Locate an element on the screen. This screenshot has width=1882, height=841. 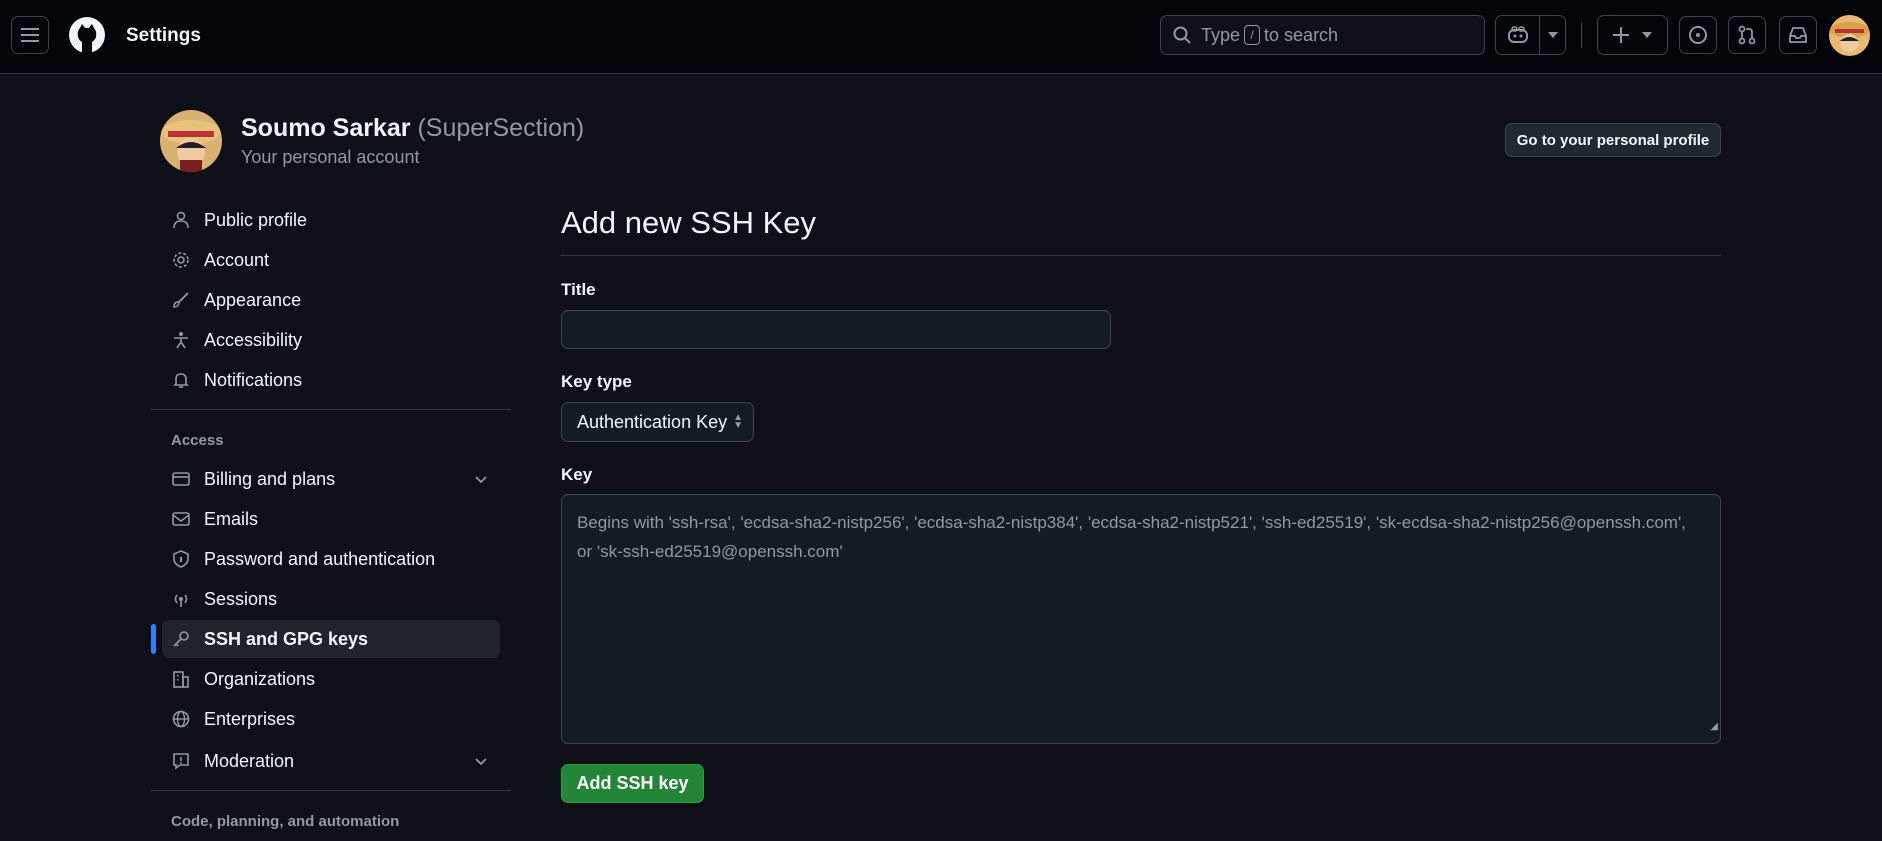
report-icon is located at coordinates (181, 761).